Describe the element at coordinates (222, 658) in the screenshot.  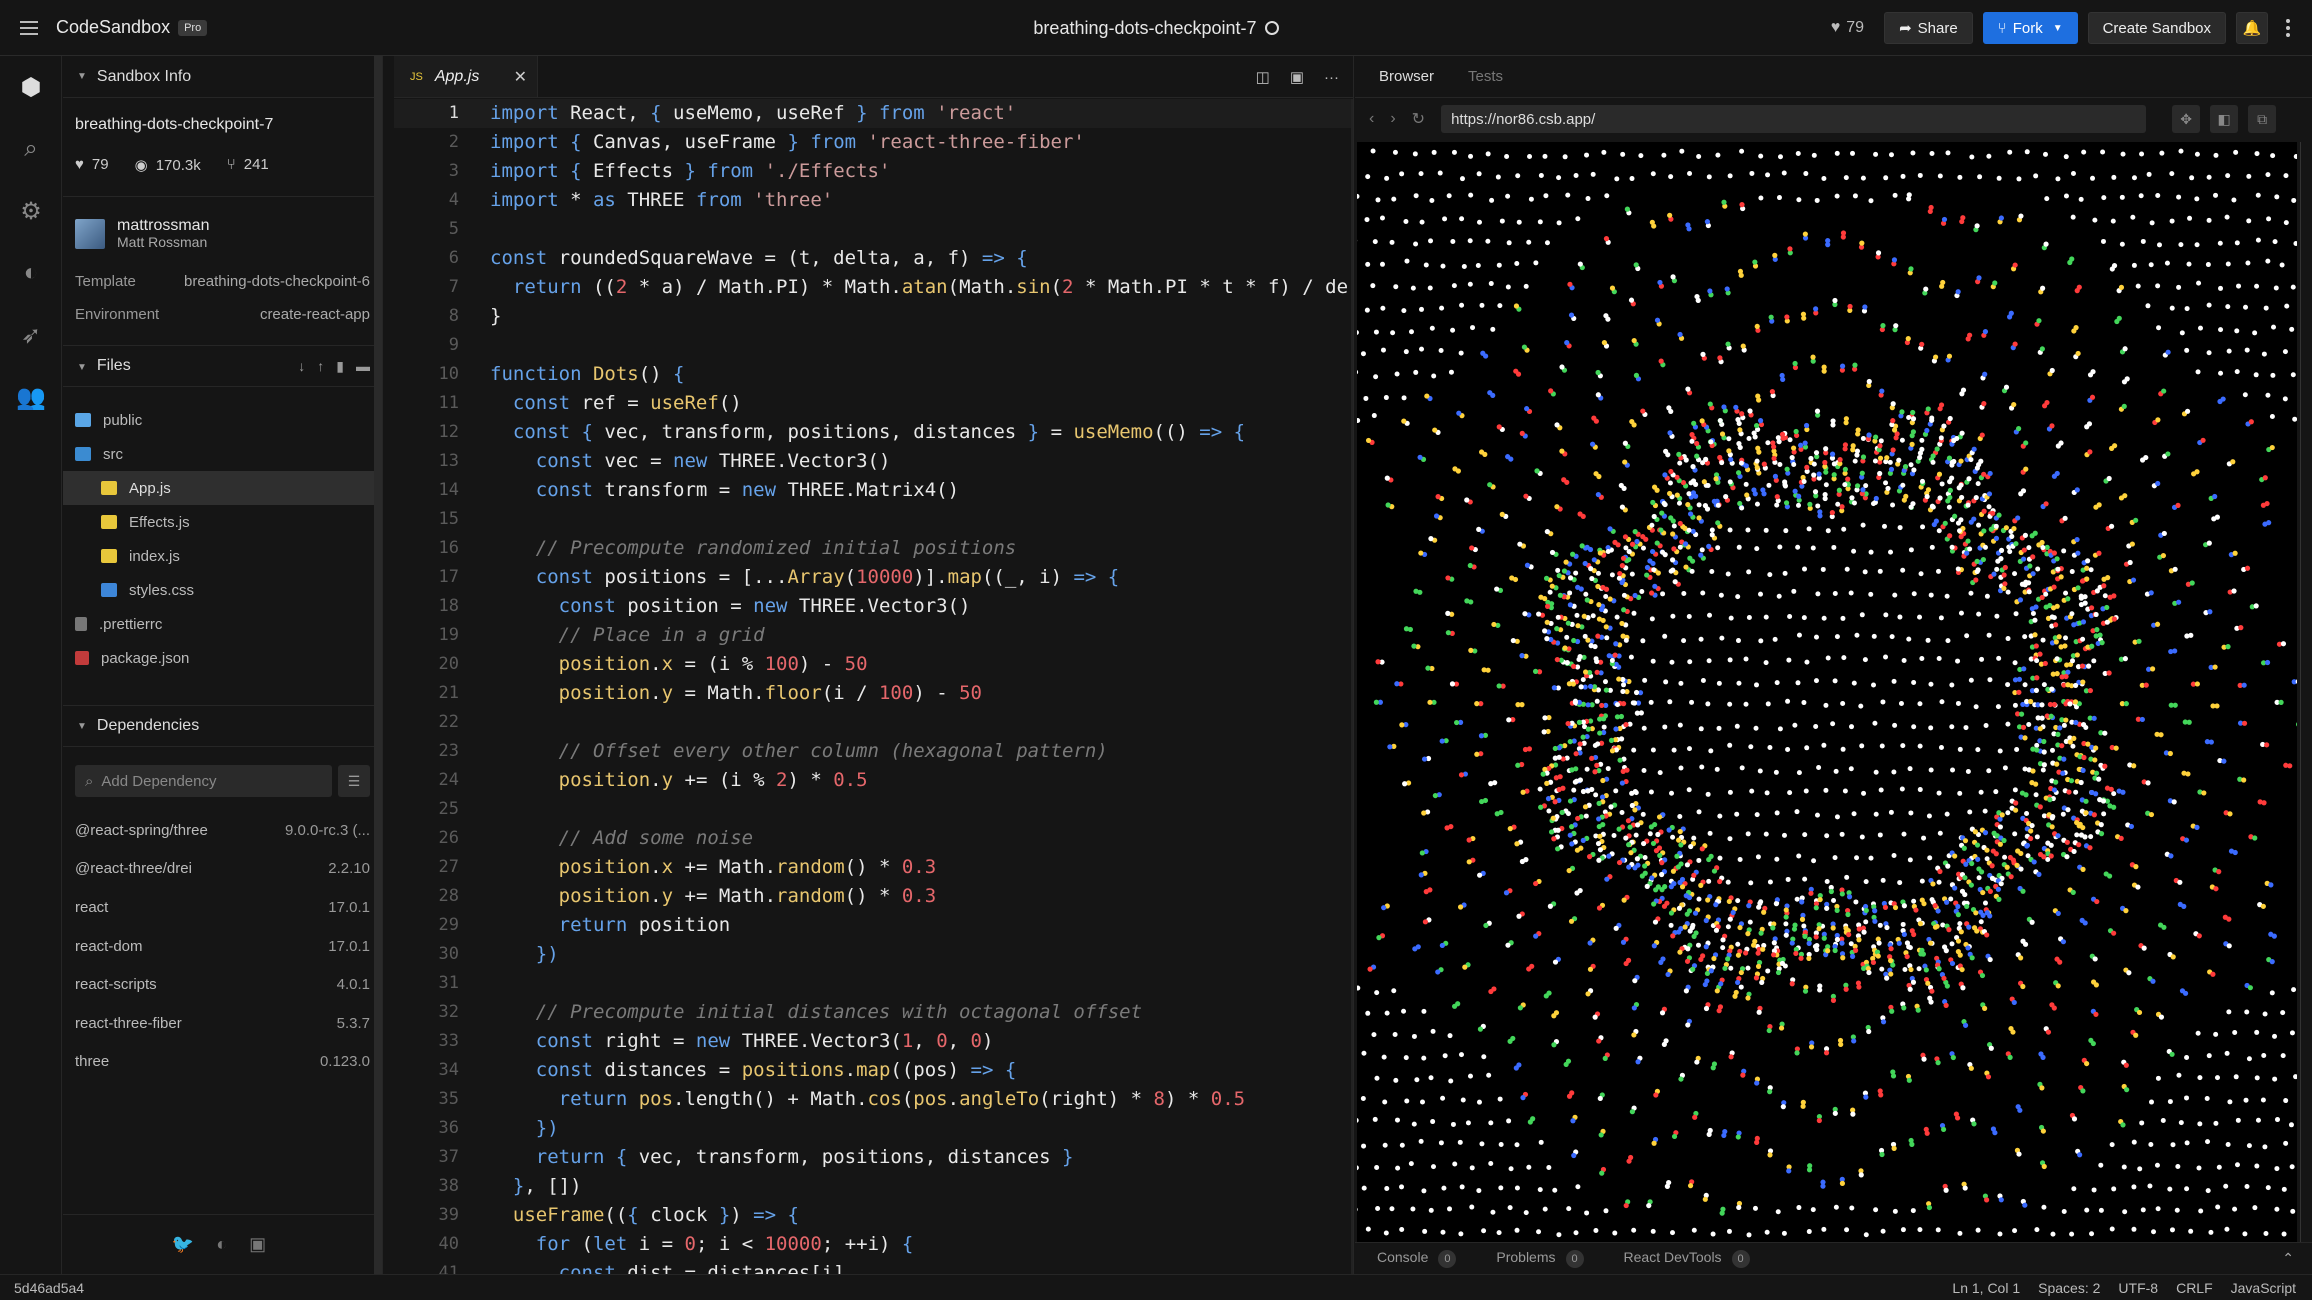
I see `file-tree-item: package.json` at that location.